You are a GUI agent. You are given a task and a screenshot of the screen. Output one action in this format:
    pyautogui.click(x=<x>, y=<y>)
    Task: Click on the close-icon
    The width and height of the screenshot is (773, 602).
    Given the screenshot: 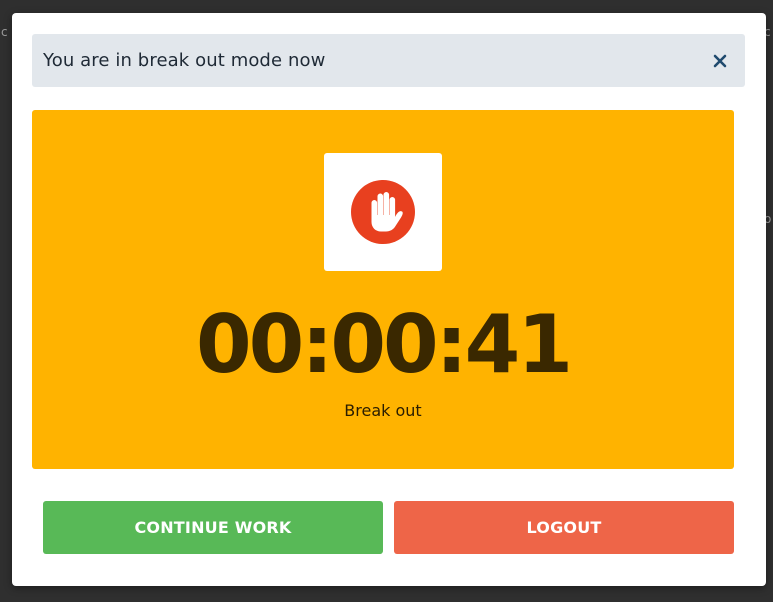 What is the action you would take?
    pyautogui.click(x=720, y=60)
    